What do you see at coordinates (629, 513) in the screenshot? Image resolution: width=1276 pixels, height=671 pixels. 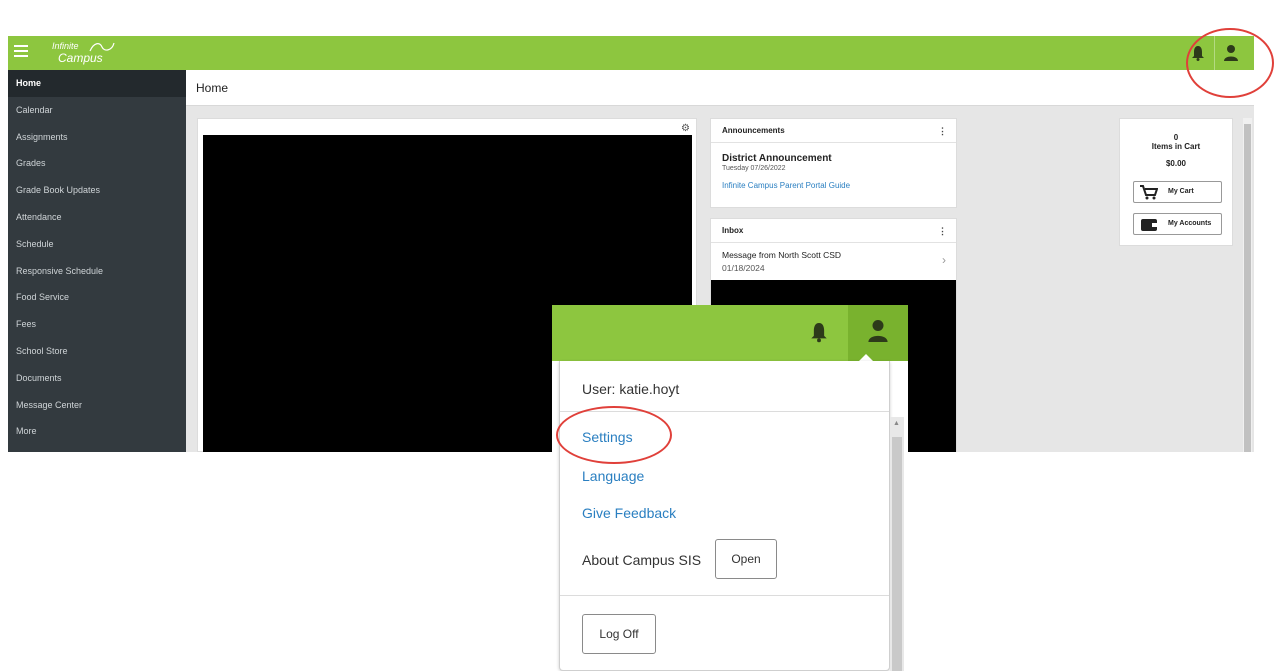 I see `menu-give-feedback-link: Give Feedback` at bounding box center [629, 513].